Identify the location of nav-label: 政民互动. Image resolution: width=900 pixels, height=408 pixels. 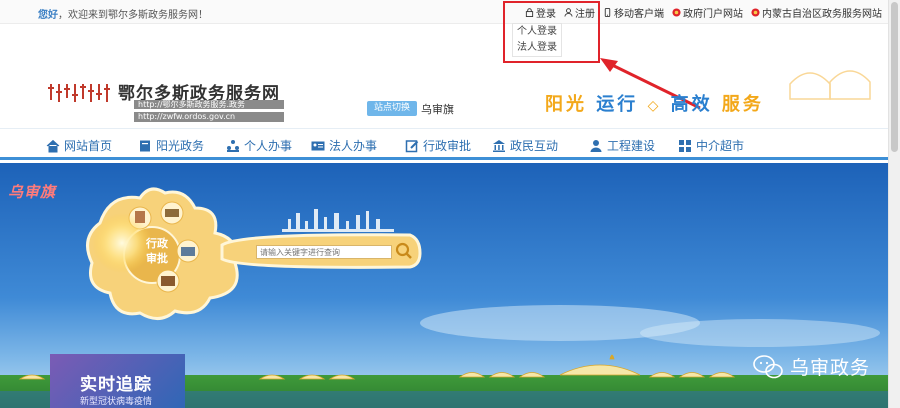
(534, 146).